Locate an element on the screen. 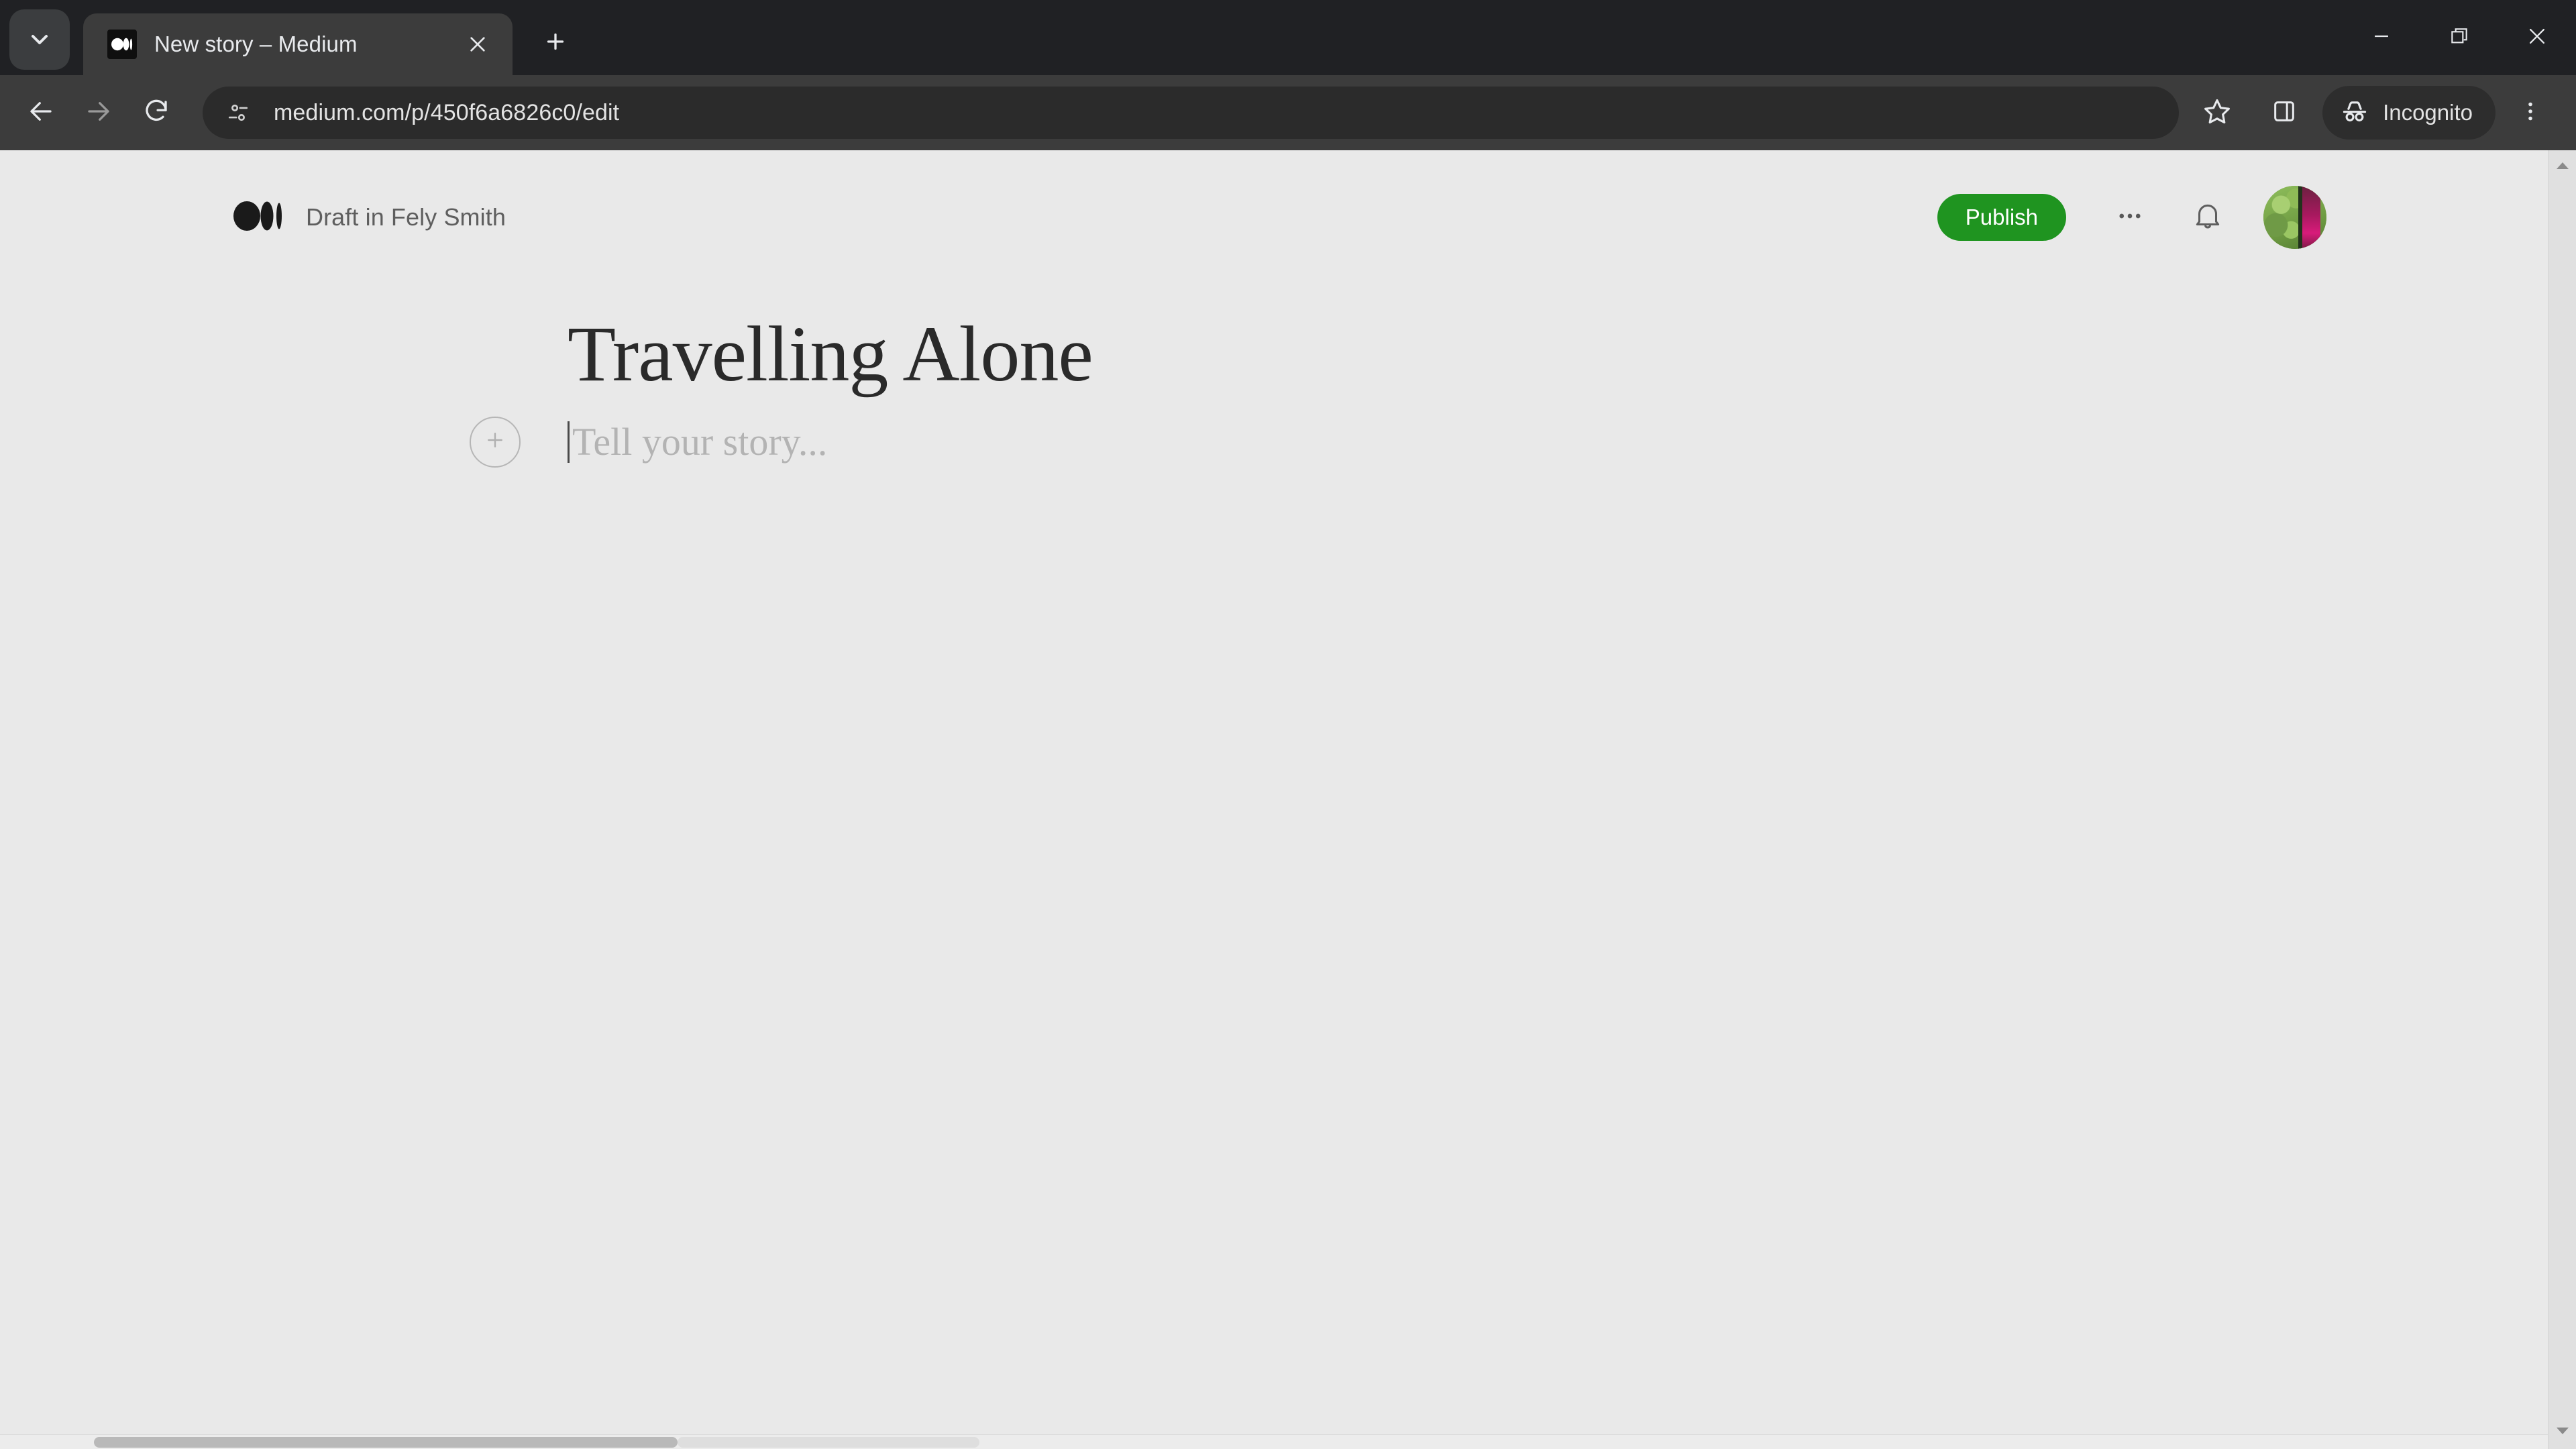 The width and height of the screenshot is (2576, 1449). forward-button is located at coordinates (98, 113).